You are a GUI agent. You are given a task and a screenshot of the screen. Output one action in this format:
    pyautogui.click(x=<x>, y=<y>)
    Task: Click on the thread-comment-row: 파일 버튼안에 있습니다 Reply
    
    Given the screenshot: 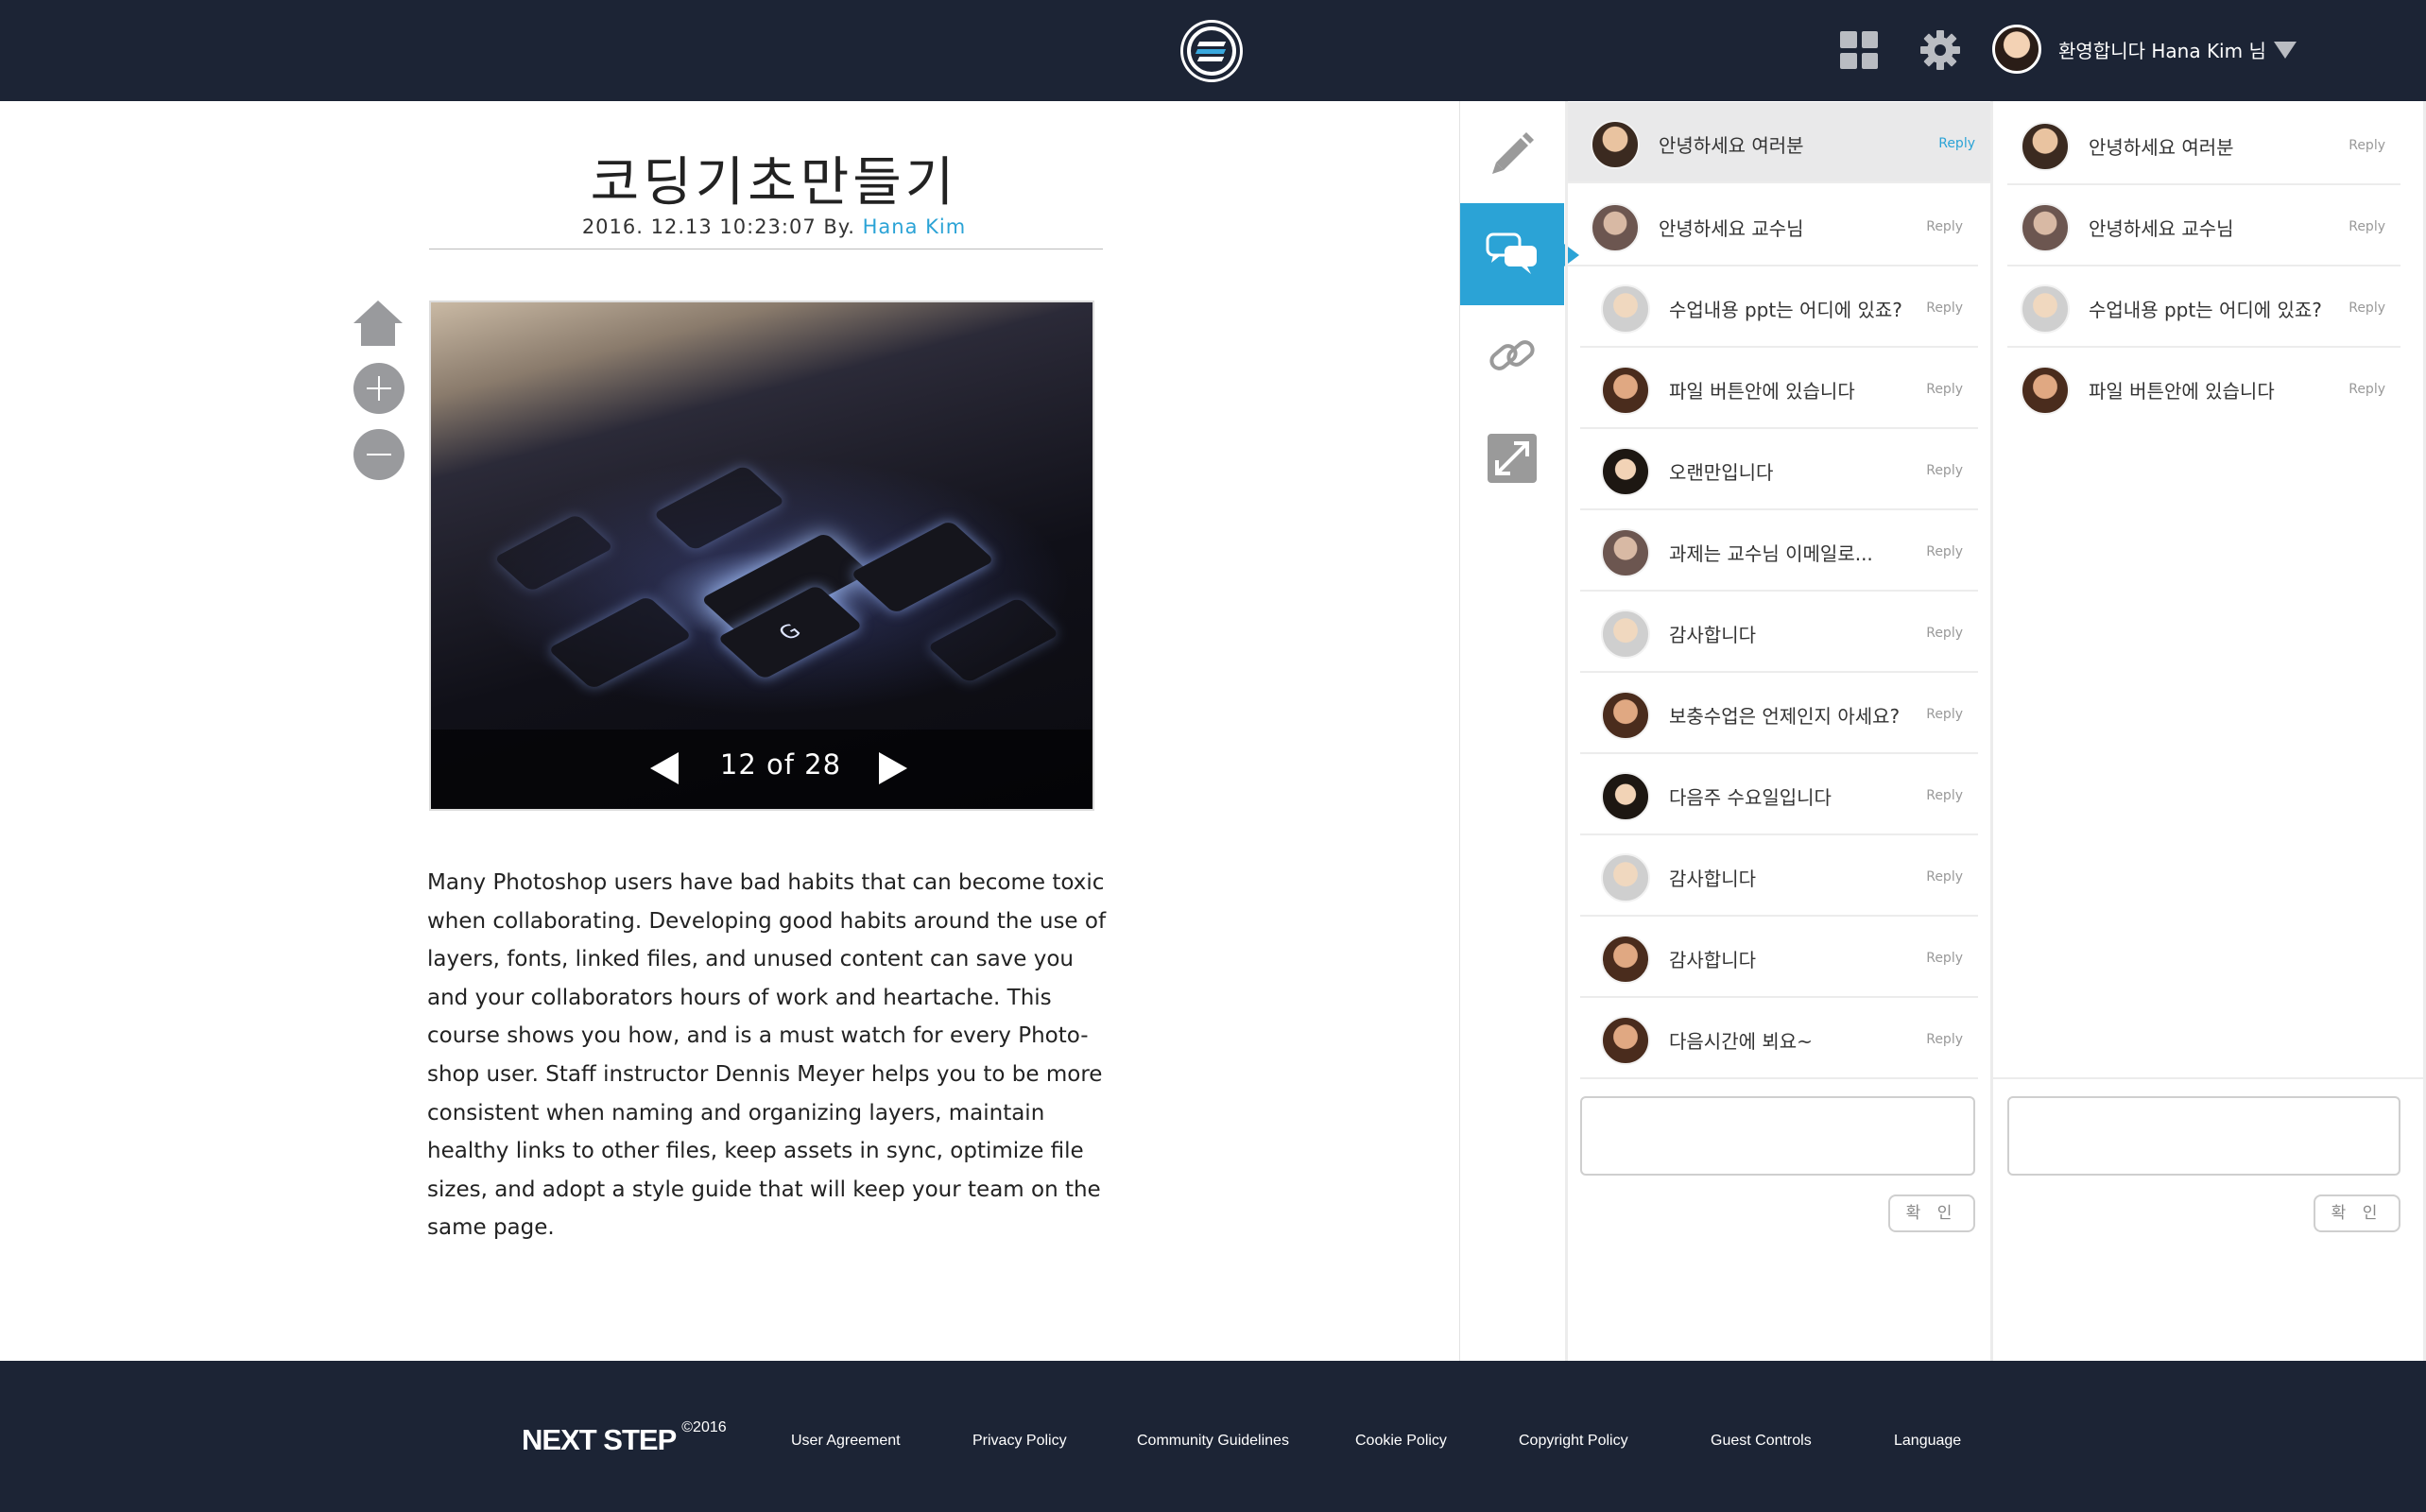 What is the action you would take?
    pyautogui.click(x=2203, y=388)
    